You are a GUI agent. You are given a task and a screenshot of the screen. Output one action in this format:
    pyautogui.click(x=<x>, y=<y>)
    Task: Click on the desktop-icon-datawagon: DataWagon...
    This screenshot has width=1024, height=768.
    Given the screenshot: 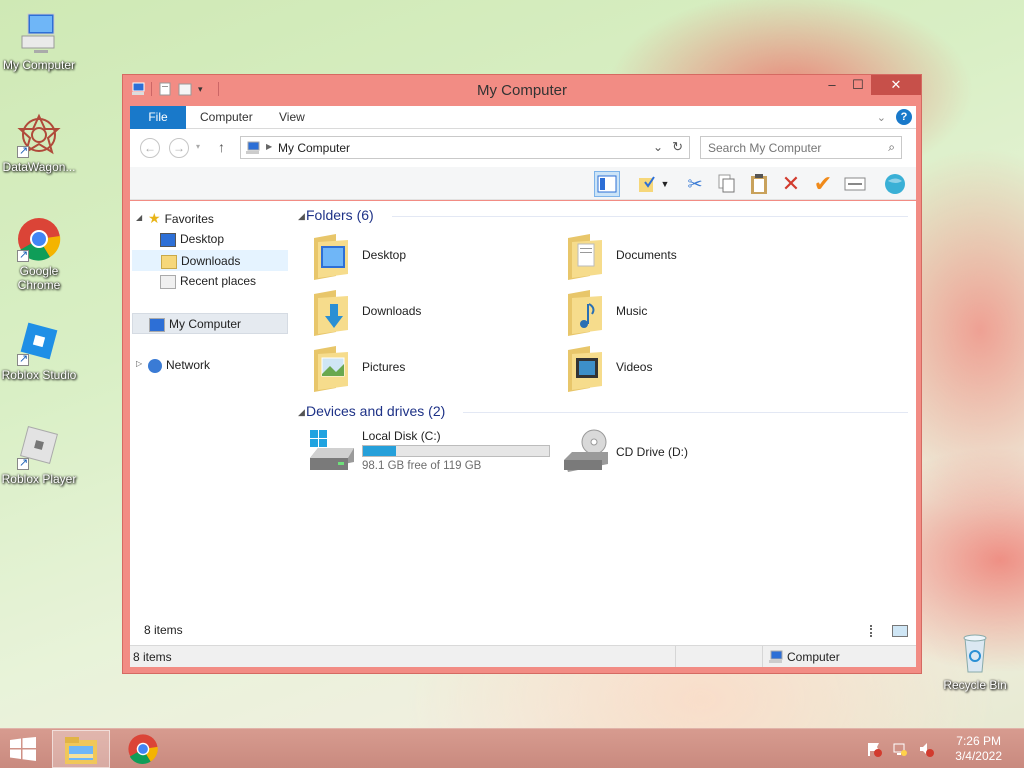 What is the action you would take?
    pyautogui.click(x=39, y=143)
    